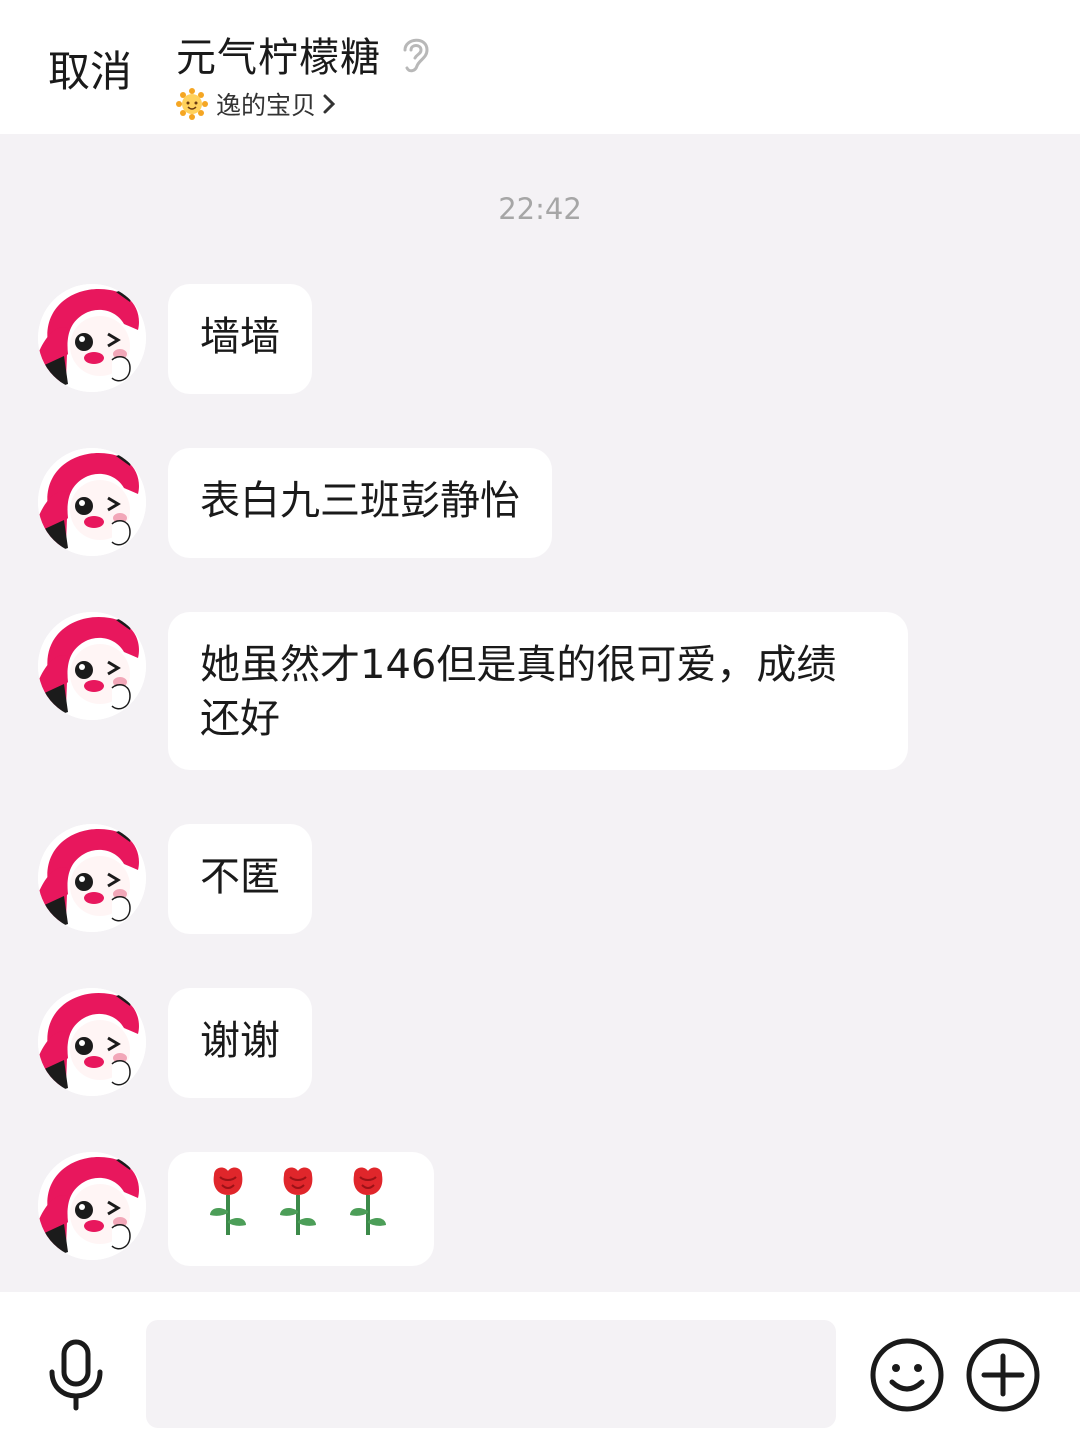 Image resolution: width=1080 pixels, height=1455 pixels. I want to click on message-bubble: 谢谢, so click(240, 1043).